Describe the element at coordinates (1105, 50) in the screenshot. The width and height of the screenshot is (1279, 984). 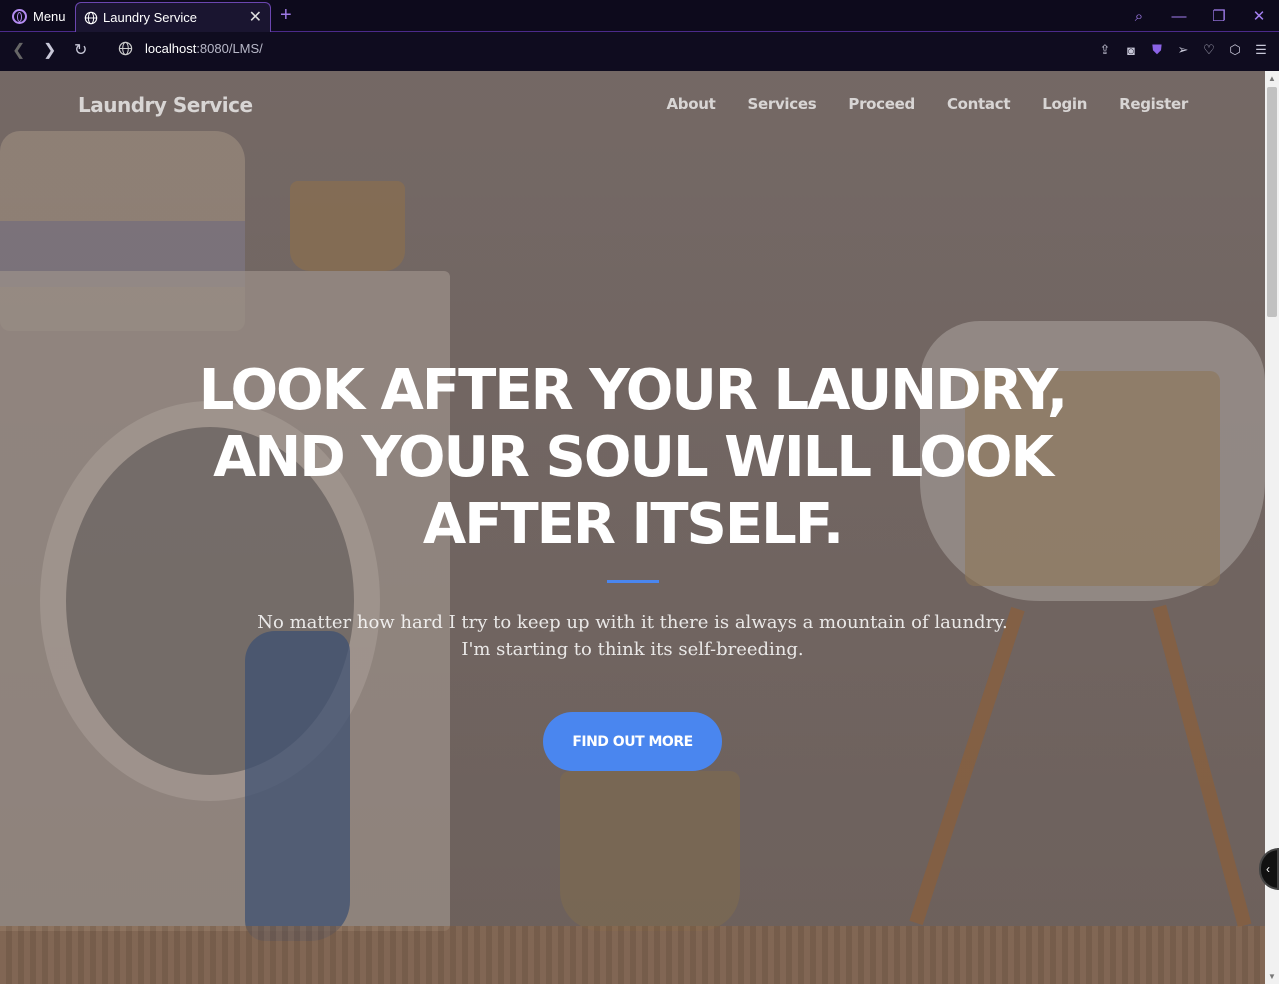
I see `share-icon: ⇪` at that location.